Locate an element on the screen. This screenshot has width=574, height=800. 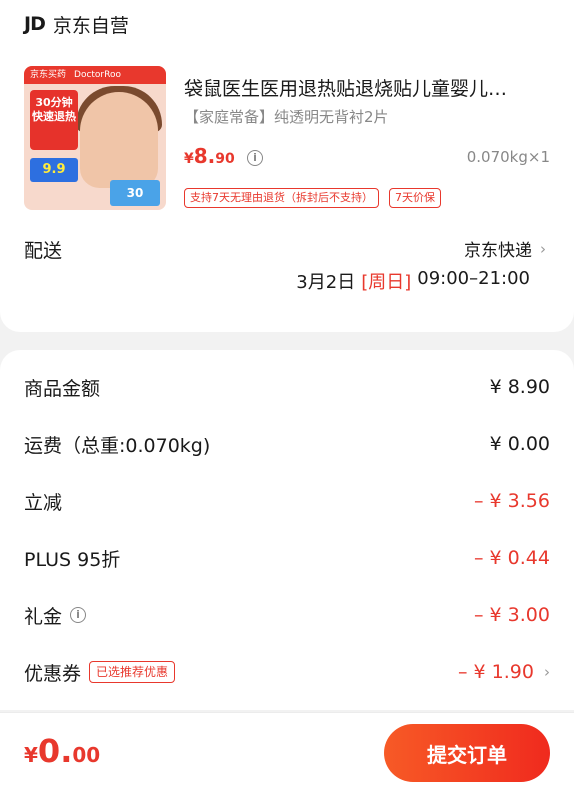
product-variant: 【家庭常备】纯透明无背衬2片 is located at coordinates (286, 117).